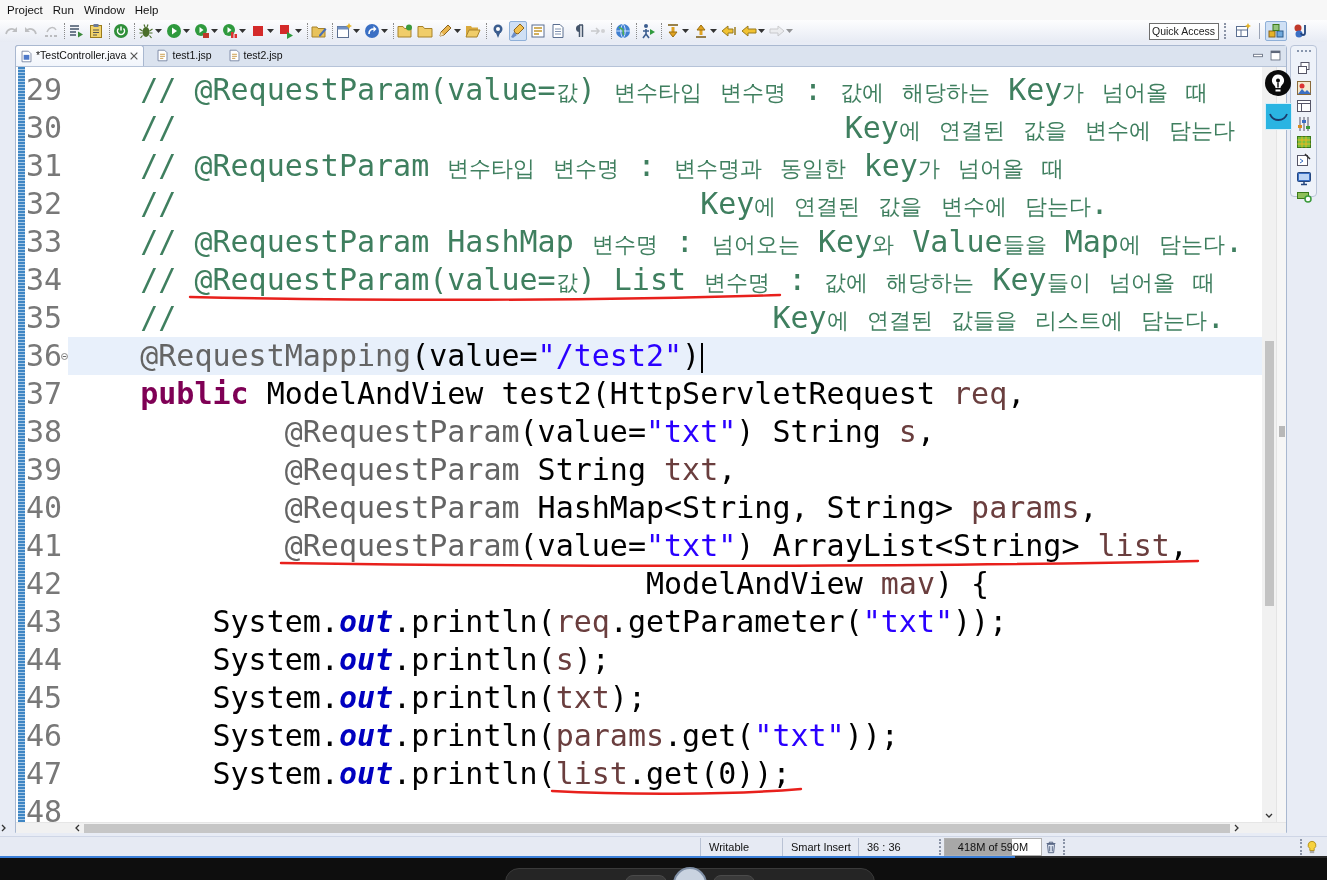  I want to click on code-line: @RequestParam HashMap<String, String> params,, so click(691, 507).